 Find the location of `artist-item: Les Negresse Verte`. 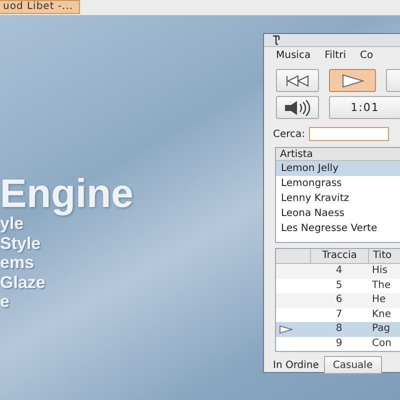

artist-item: Les Negresse Verte is located at coordinates (338, 228).